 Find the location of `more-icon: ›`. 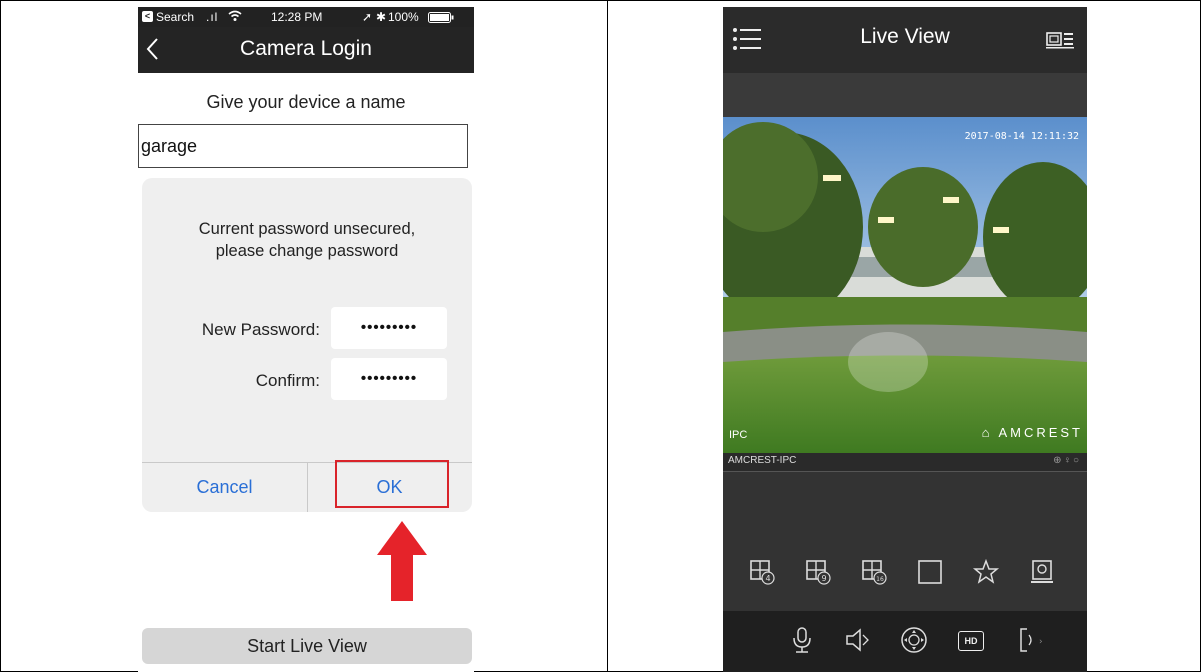

more-icon: › is located at coordinates (1030, 640).